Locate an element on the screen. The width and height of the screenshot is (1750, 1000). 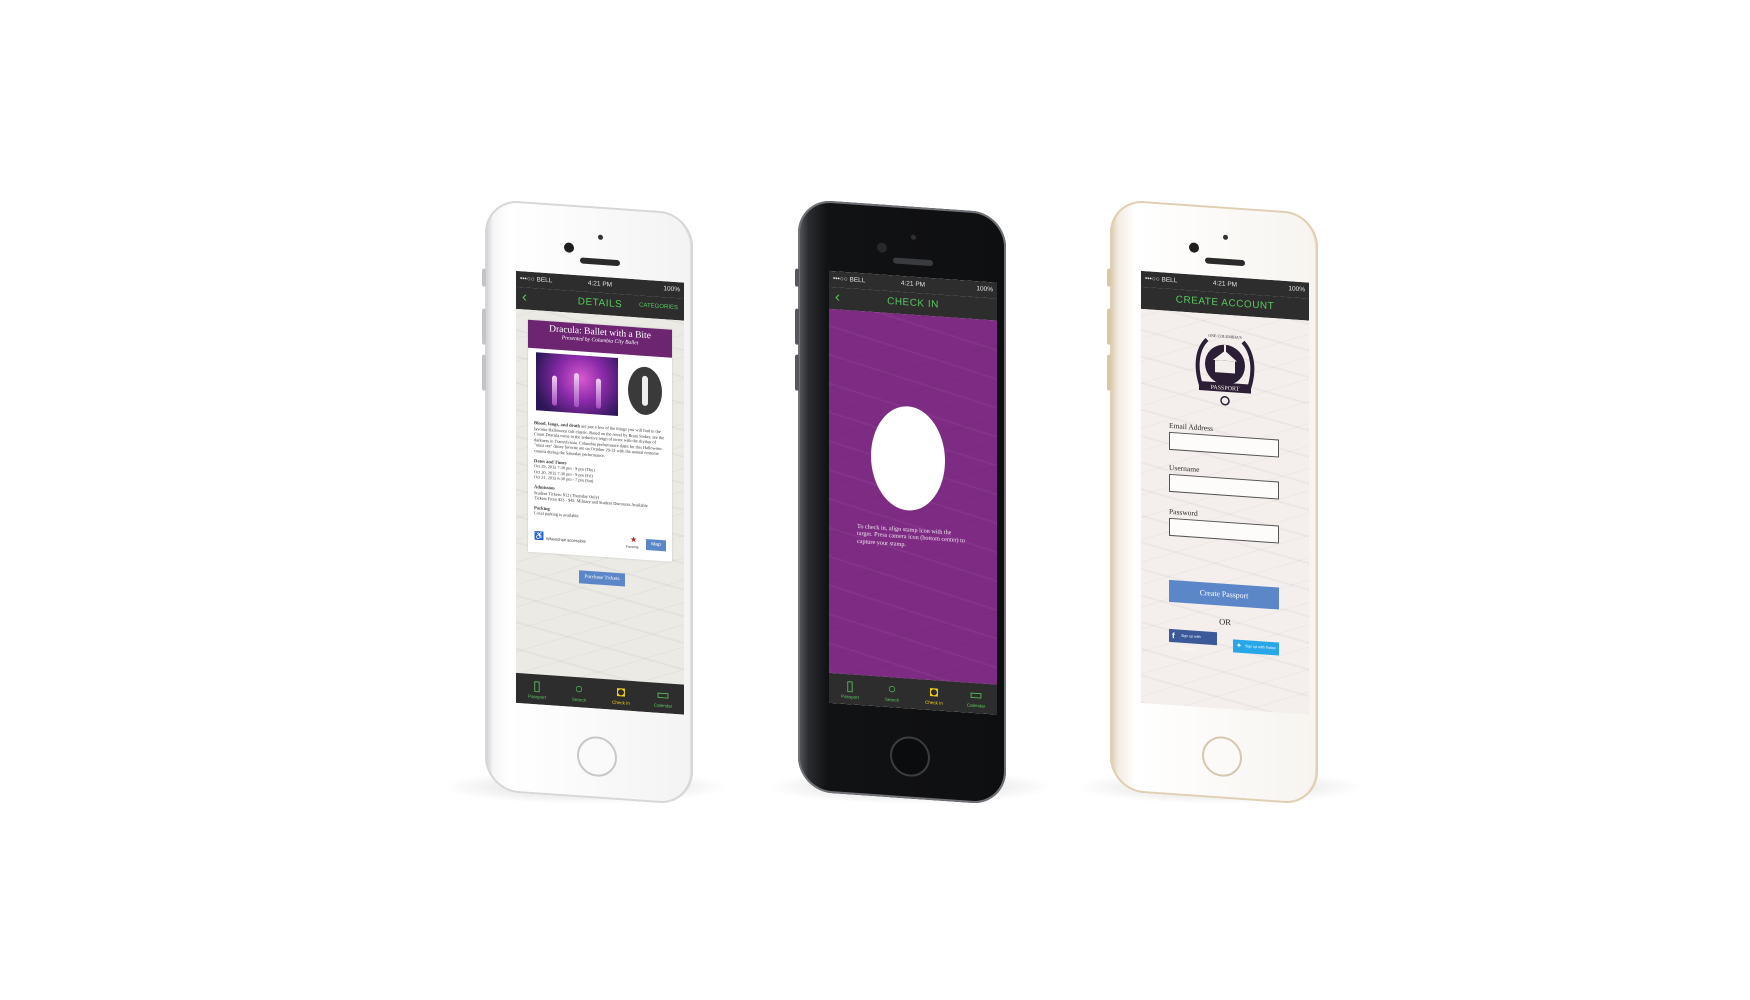
badge-emblem is located at coordinates (1225, 401).